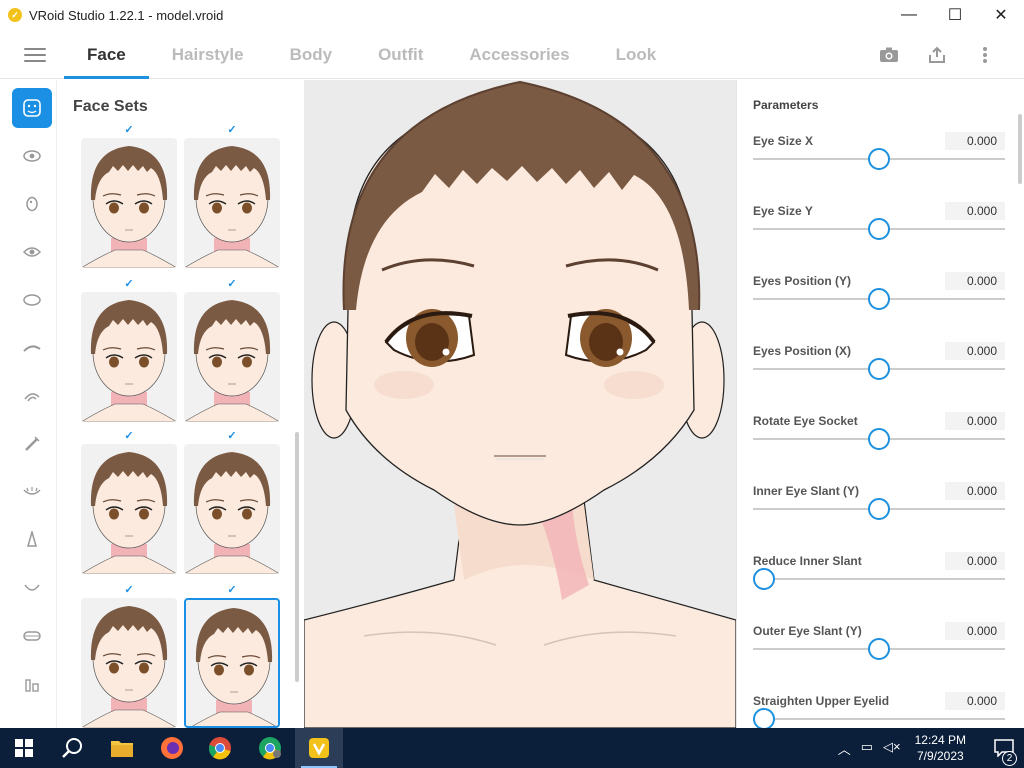  Describe the element at coordinates (32, 156) in the screenshot. I see `eye-icon` at that location.